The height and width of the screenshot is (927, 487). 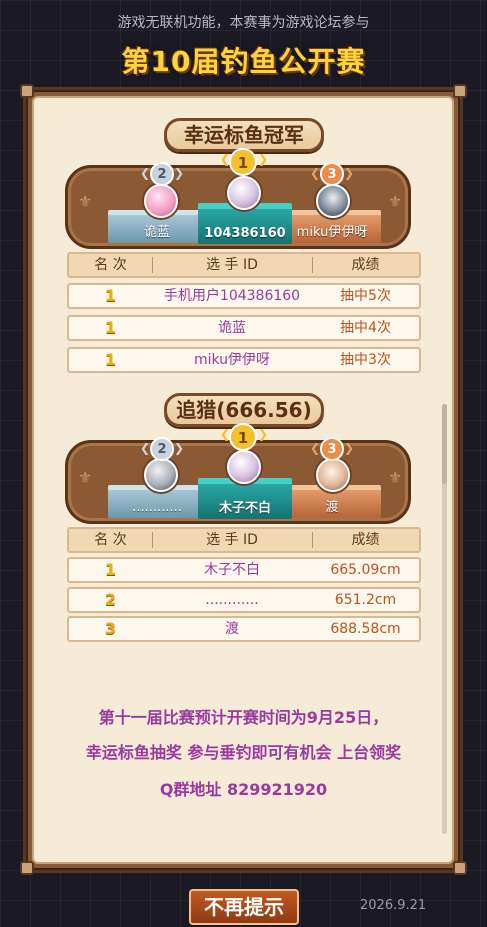 I want to click on score-value: 688.58cm, so click(x=365, y=629).